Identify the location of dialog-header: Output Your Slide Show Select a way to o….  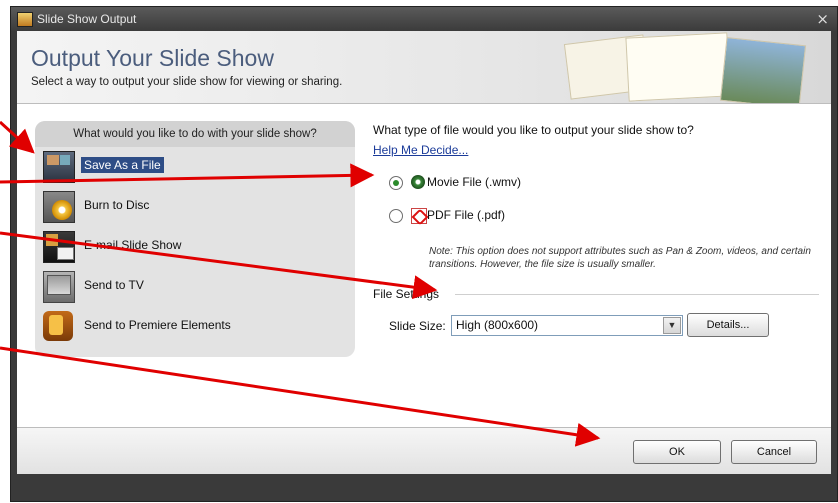
(424, 67).